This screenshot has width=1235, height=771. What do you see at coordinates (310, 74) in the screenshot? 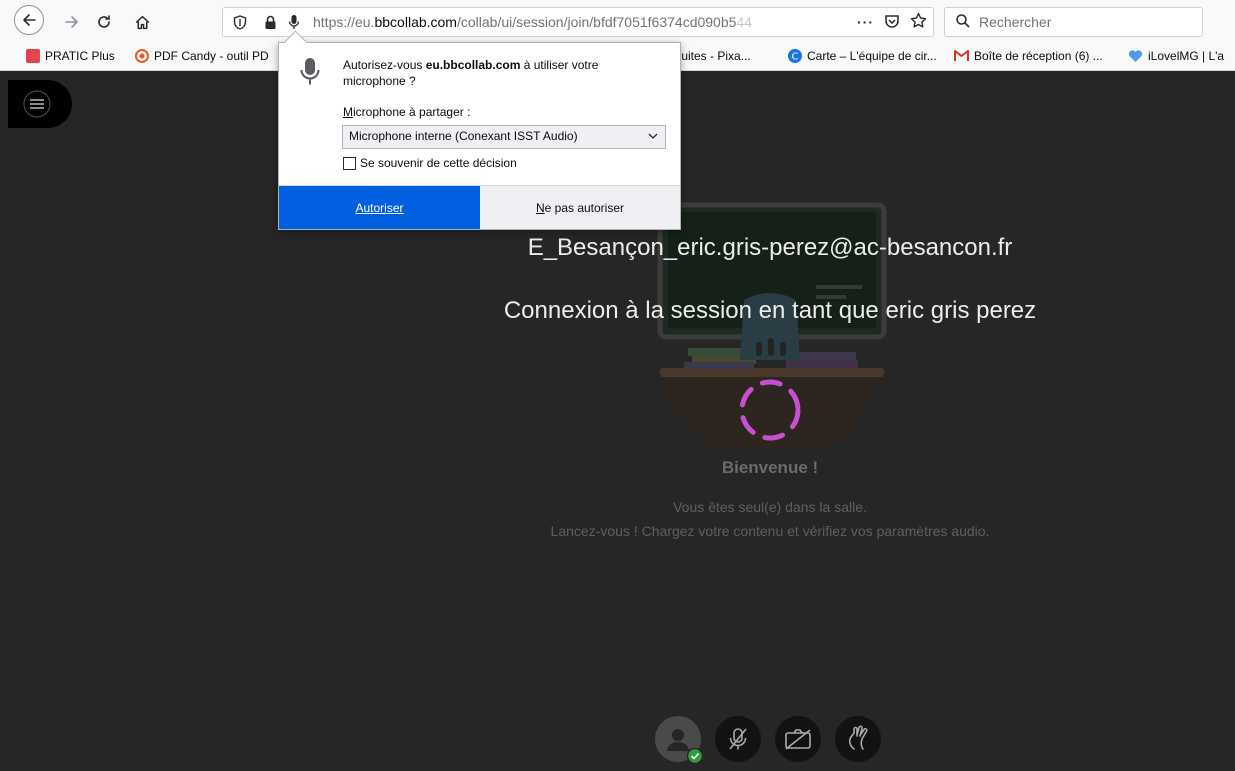
I see `microphone-icon` at bounding box center [310, 74].